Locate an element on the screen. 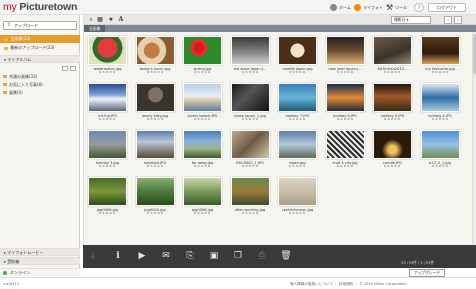 The width and height of the screenshot is (476, 289). photo-thumbnail: holiday4.JPG is located at coordinates (155, 149).